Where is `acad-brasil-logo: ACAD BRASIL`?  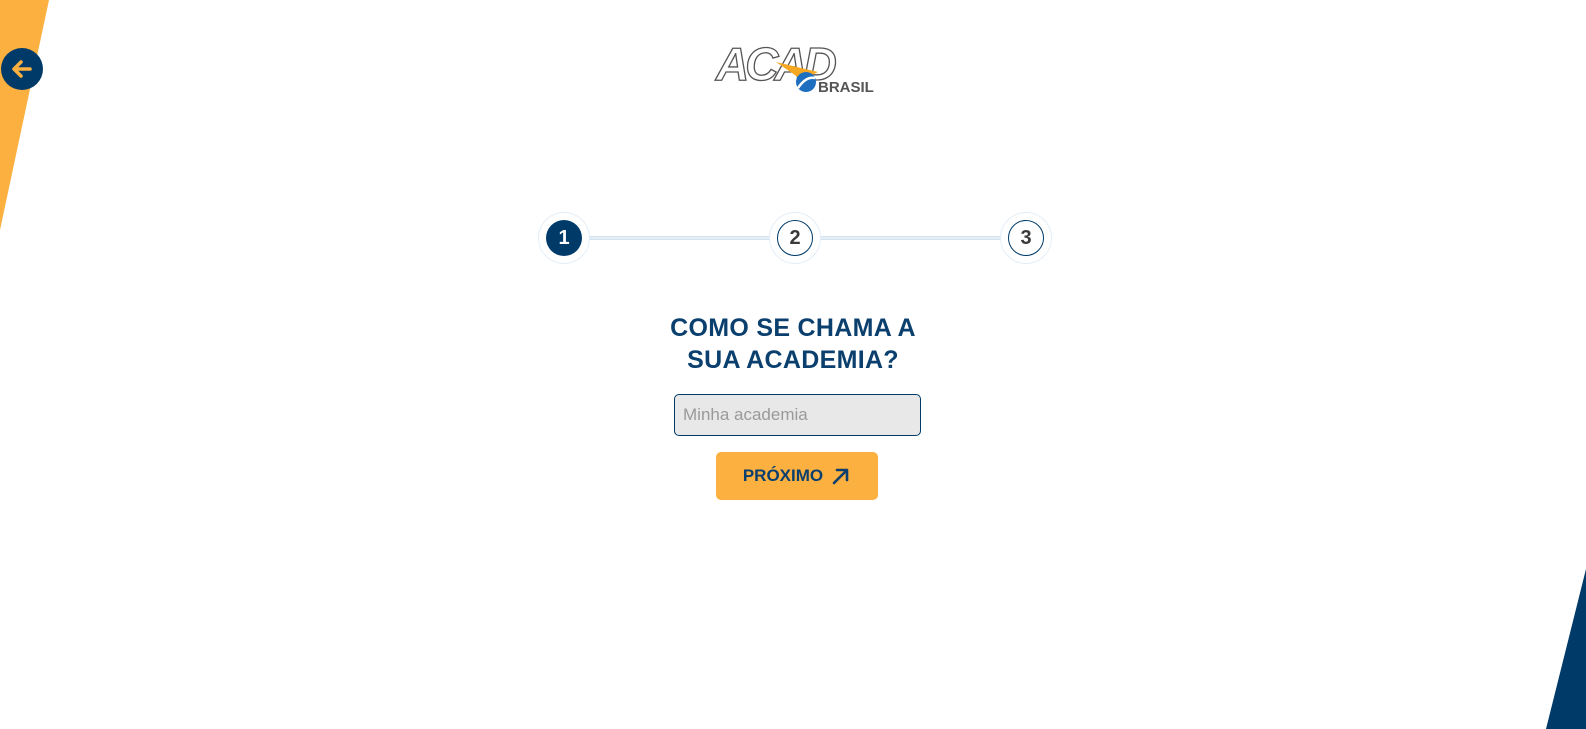
acad-brasil-logo: ACAD BRASIL is located at coordinates (795, 68).